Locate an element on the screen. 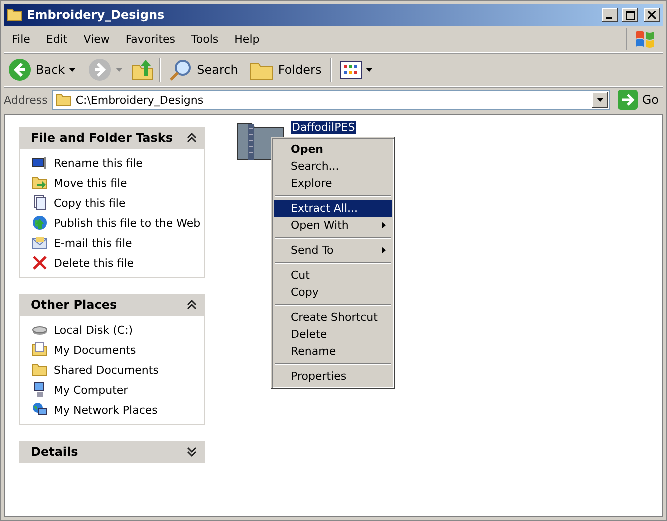 The height and width of the screenshot is (521, 667). menu-item: Copy is located at coordinates (333, 292).